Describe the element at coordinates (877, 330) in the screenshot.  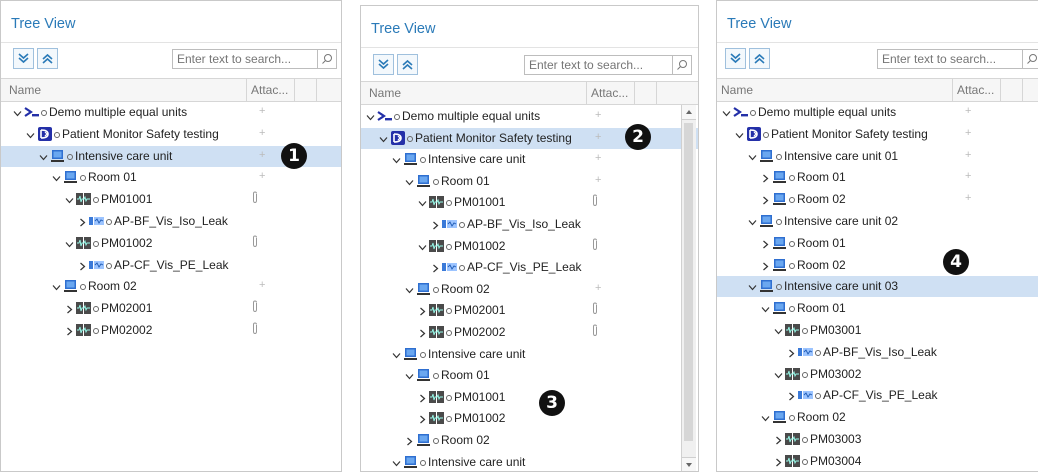
I see `tree-node: PM03001` at that location.